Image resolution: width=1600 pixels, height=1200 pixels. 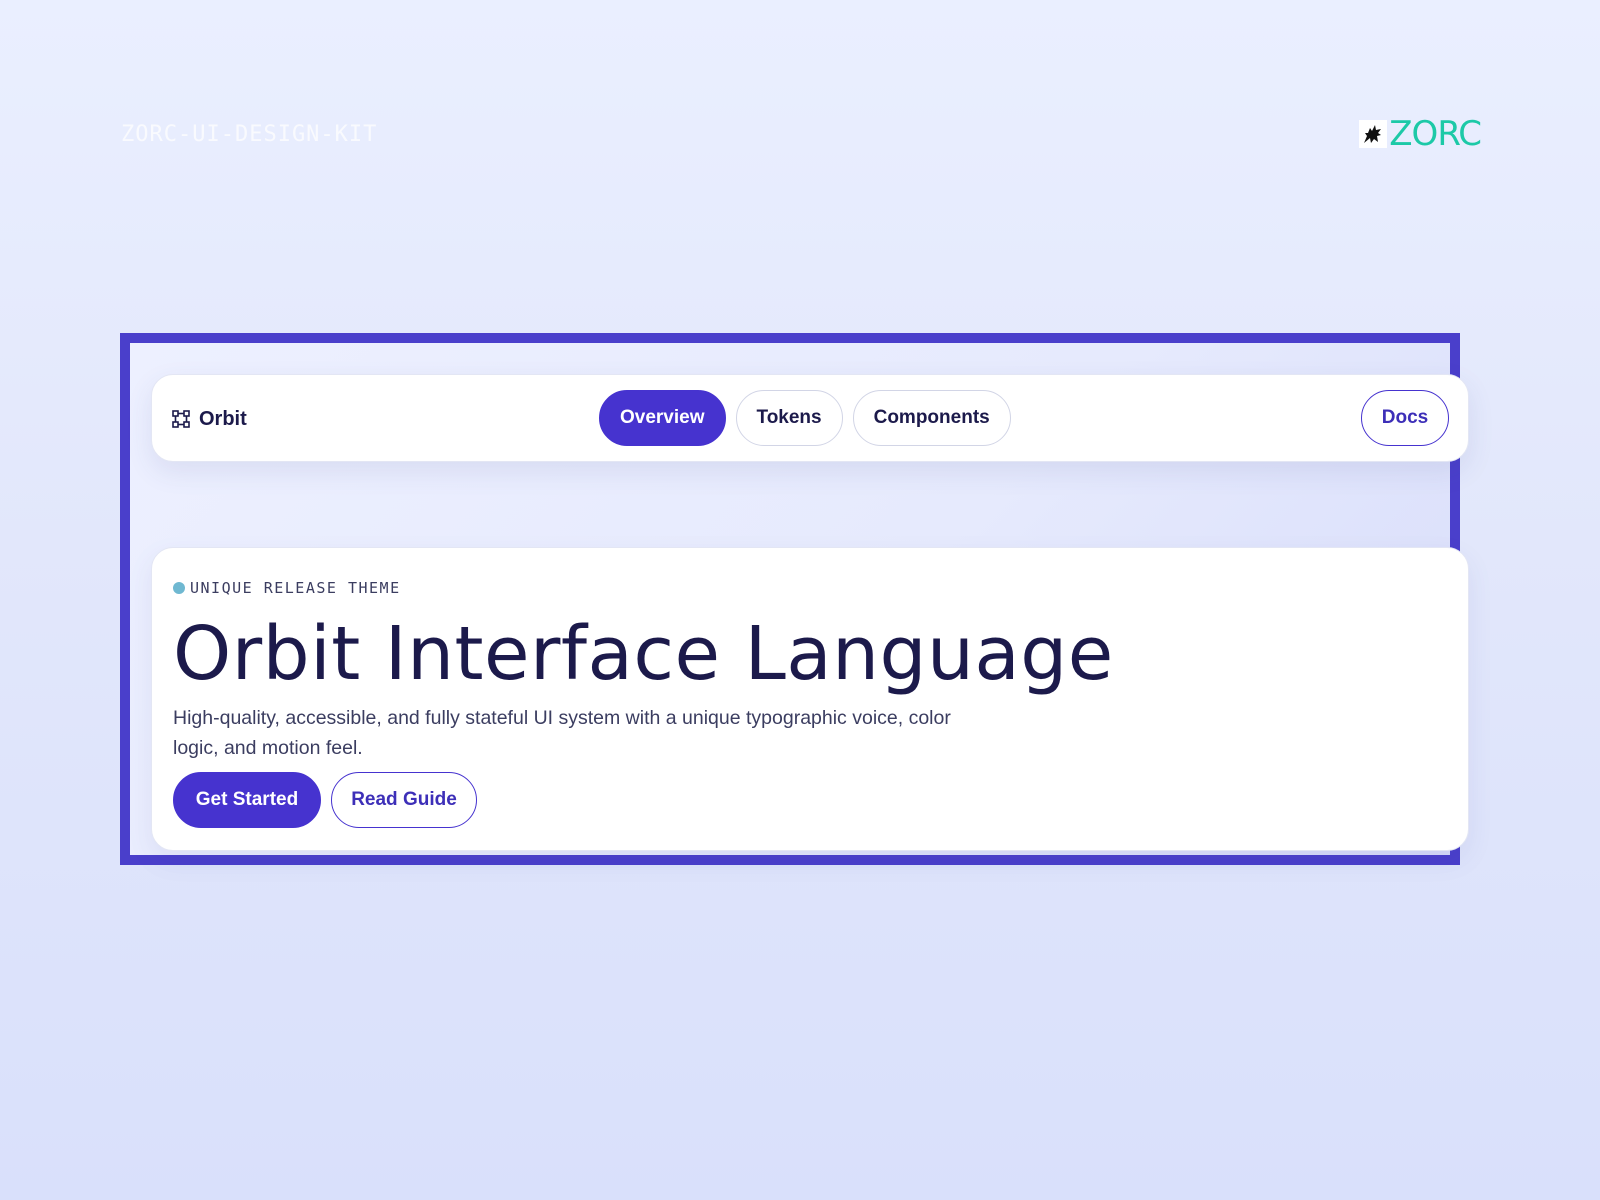 I want to click on tab-overview: Overview, so click(x=662, y=418).